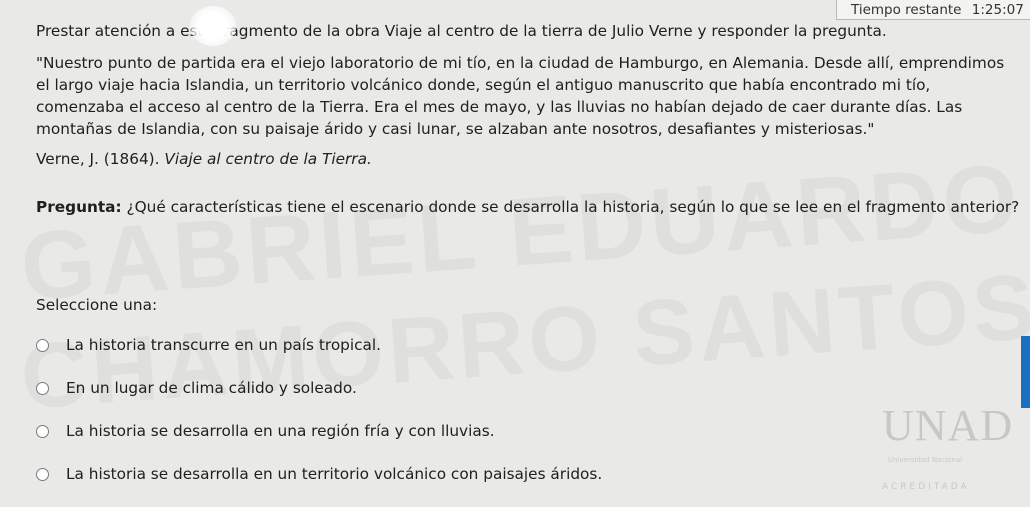 The width and height of the screenshot is (1030, 507). What do you see at coordinates (906, 10) in the screenshot?
I see `timer-label: Tiempo restante` at bounding box center [906, 10].